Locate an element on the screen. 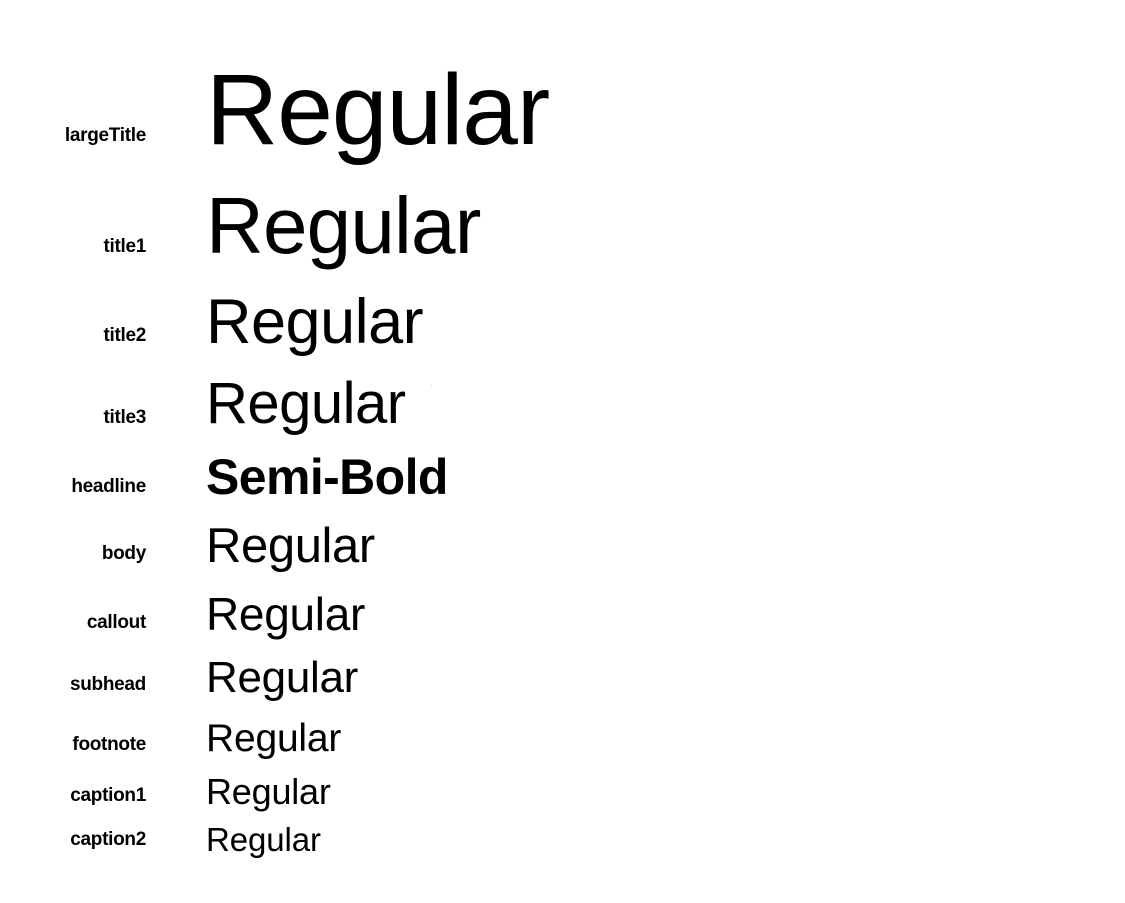 Image resolution: width=1125 pixels, height=903 pixels. style-name-label: callout is located at coordinates (116, 622).